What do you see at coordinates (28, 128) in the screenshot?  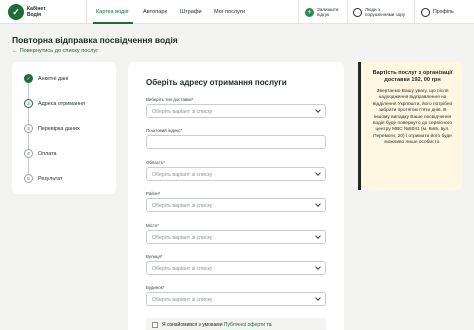 I see `step-number: 3` at bounding box center [28, 128].